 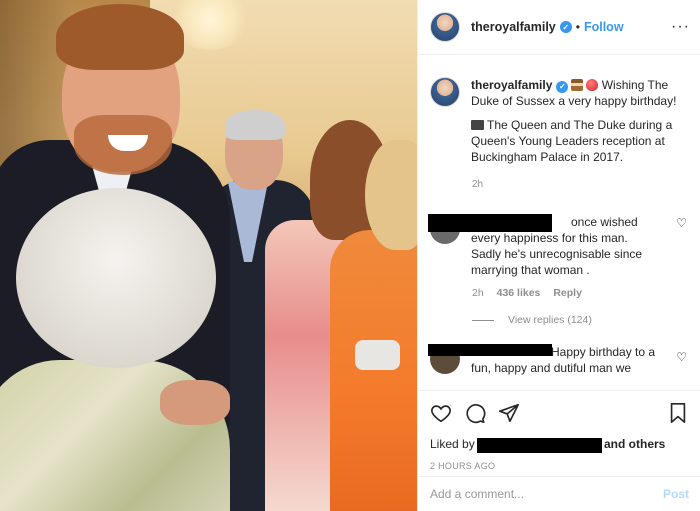 What do you see at coordinates (445, 92) in the screenshot?
I see `caption-avatar` at bounding box center [445, 92].